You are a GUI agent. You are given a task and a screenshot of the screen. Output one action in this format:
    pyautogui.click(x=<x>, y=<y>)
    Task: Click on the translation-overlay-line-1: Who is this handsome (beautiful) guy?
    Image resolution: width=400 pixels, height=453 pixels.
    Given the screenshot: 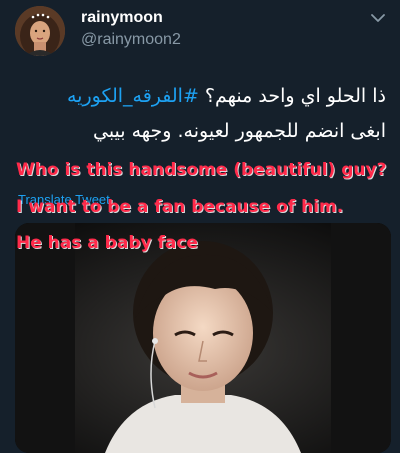 What is the action you would take?
    pyautogui.click(x=201, y=170)
    